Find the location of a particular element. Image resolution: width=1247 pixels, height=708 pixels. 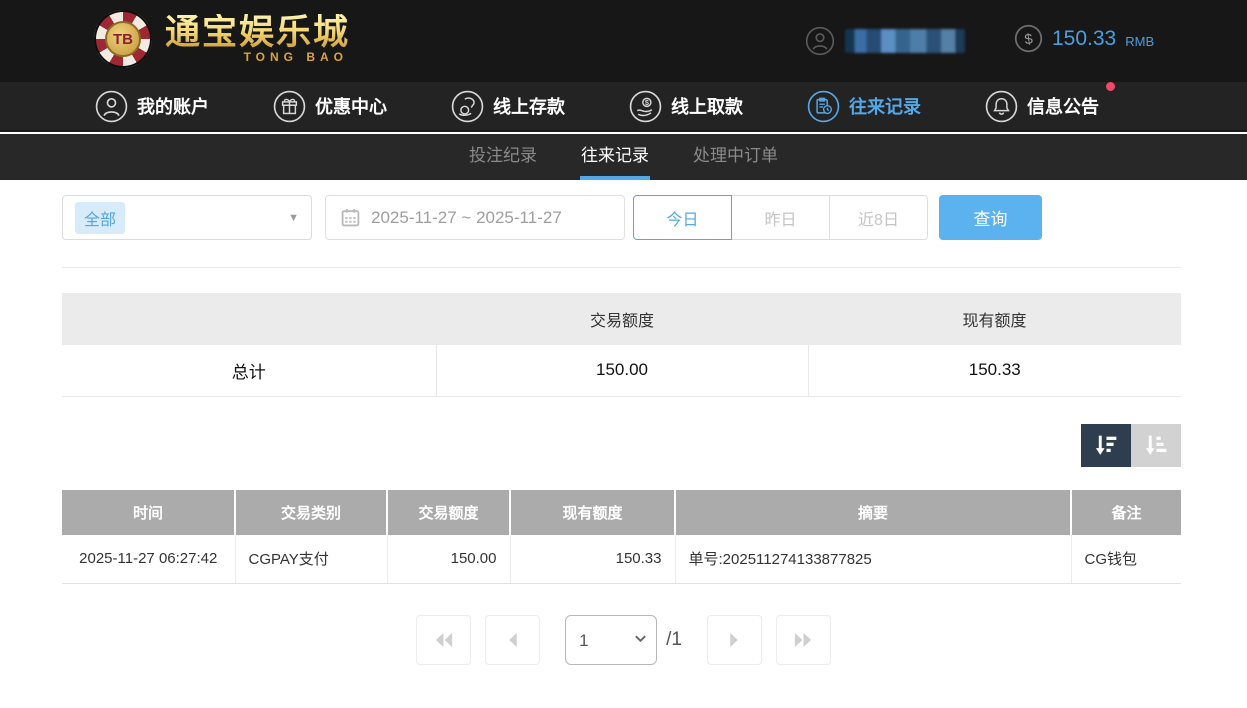

wallet-balance: $ 150.33 RMB is located at coordinates (1084, 38).